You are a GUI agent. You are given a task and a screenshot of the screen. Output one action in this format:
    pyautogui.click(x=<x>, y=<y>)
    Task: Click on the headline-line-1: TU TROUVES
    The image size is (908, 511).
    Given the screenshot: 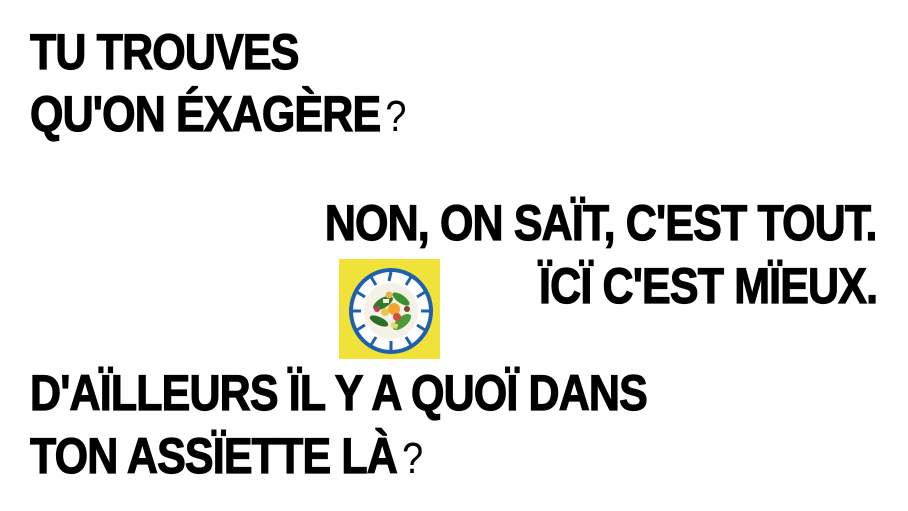 What is the action you would take?
    pyautogui.click(x=164, y=51)
    